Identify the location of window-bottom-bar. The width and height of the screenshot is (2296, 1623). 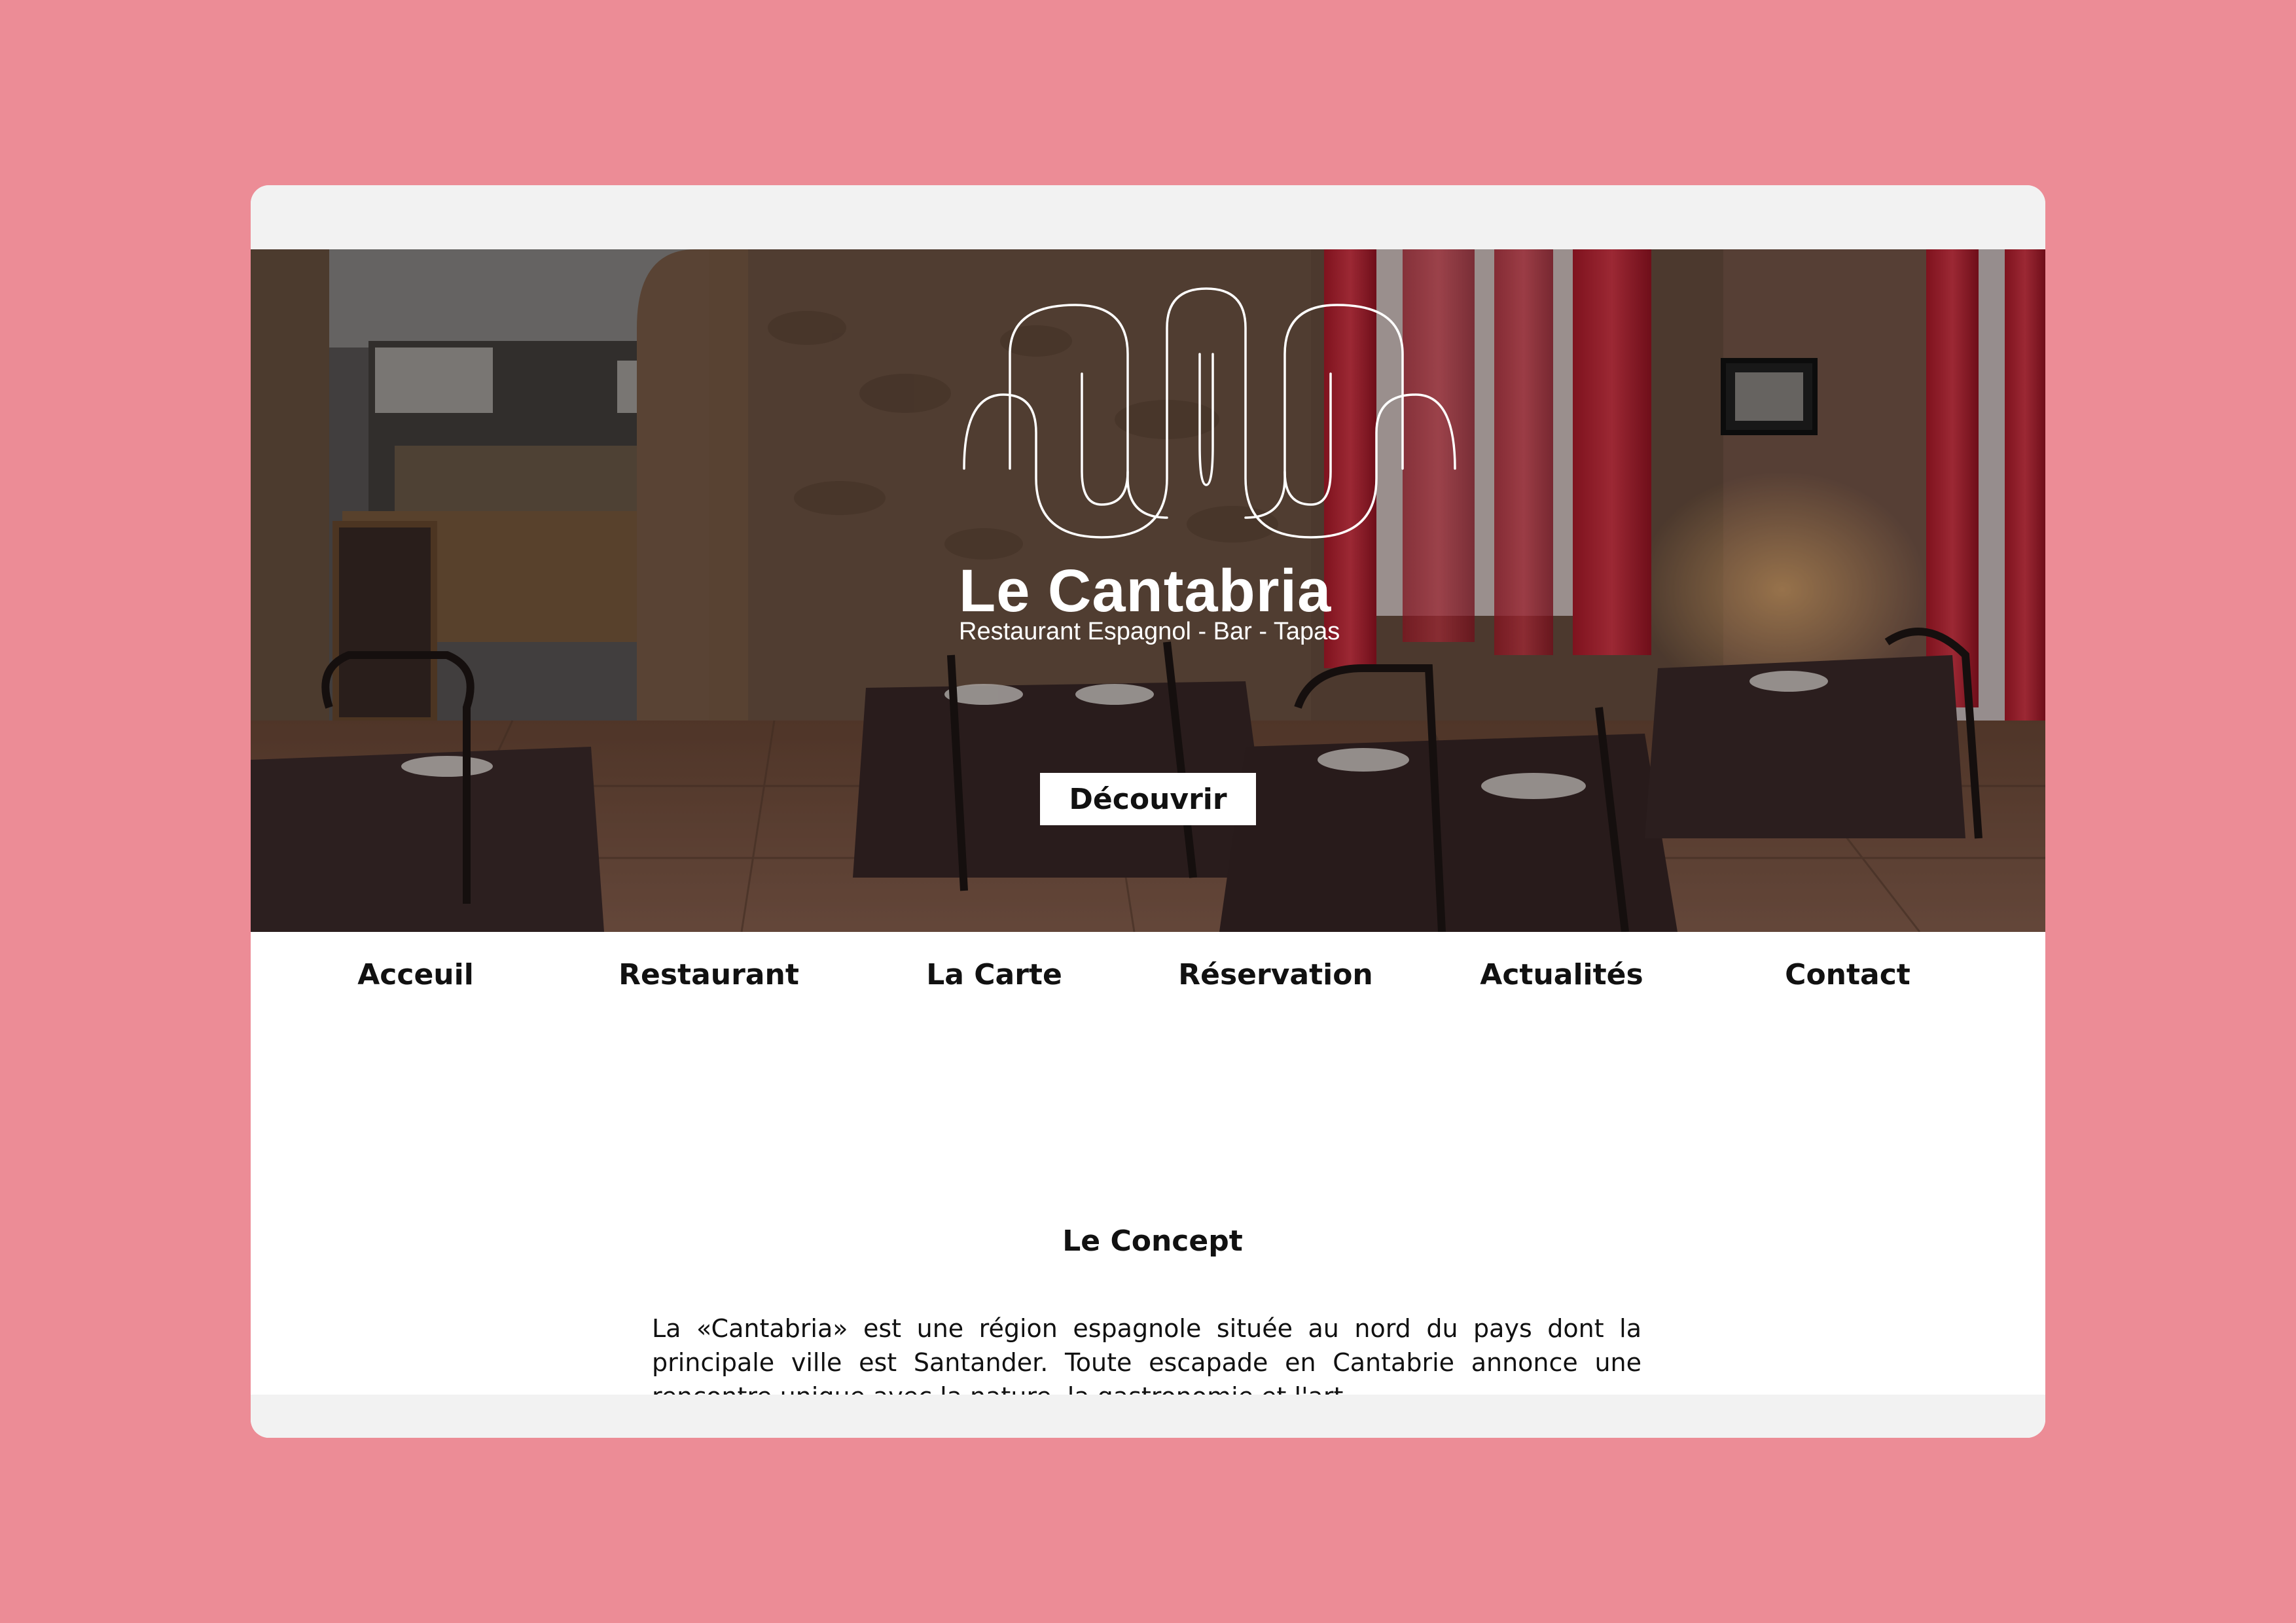
(1148, 1417).